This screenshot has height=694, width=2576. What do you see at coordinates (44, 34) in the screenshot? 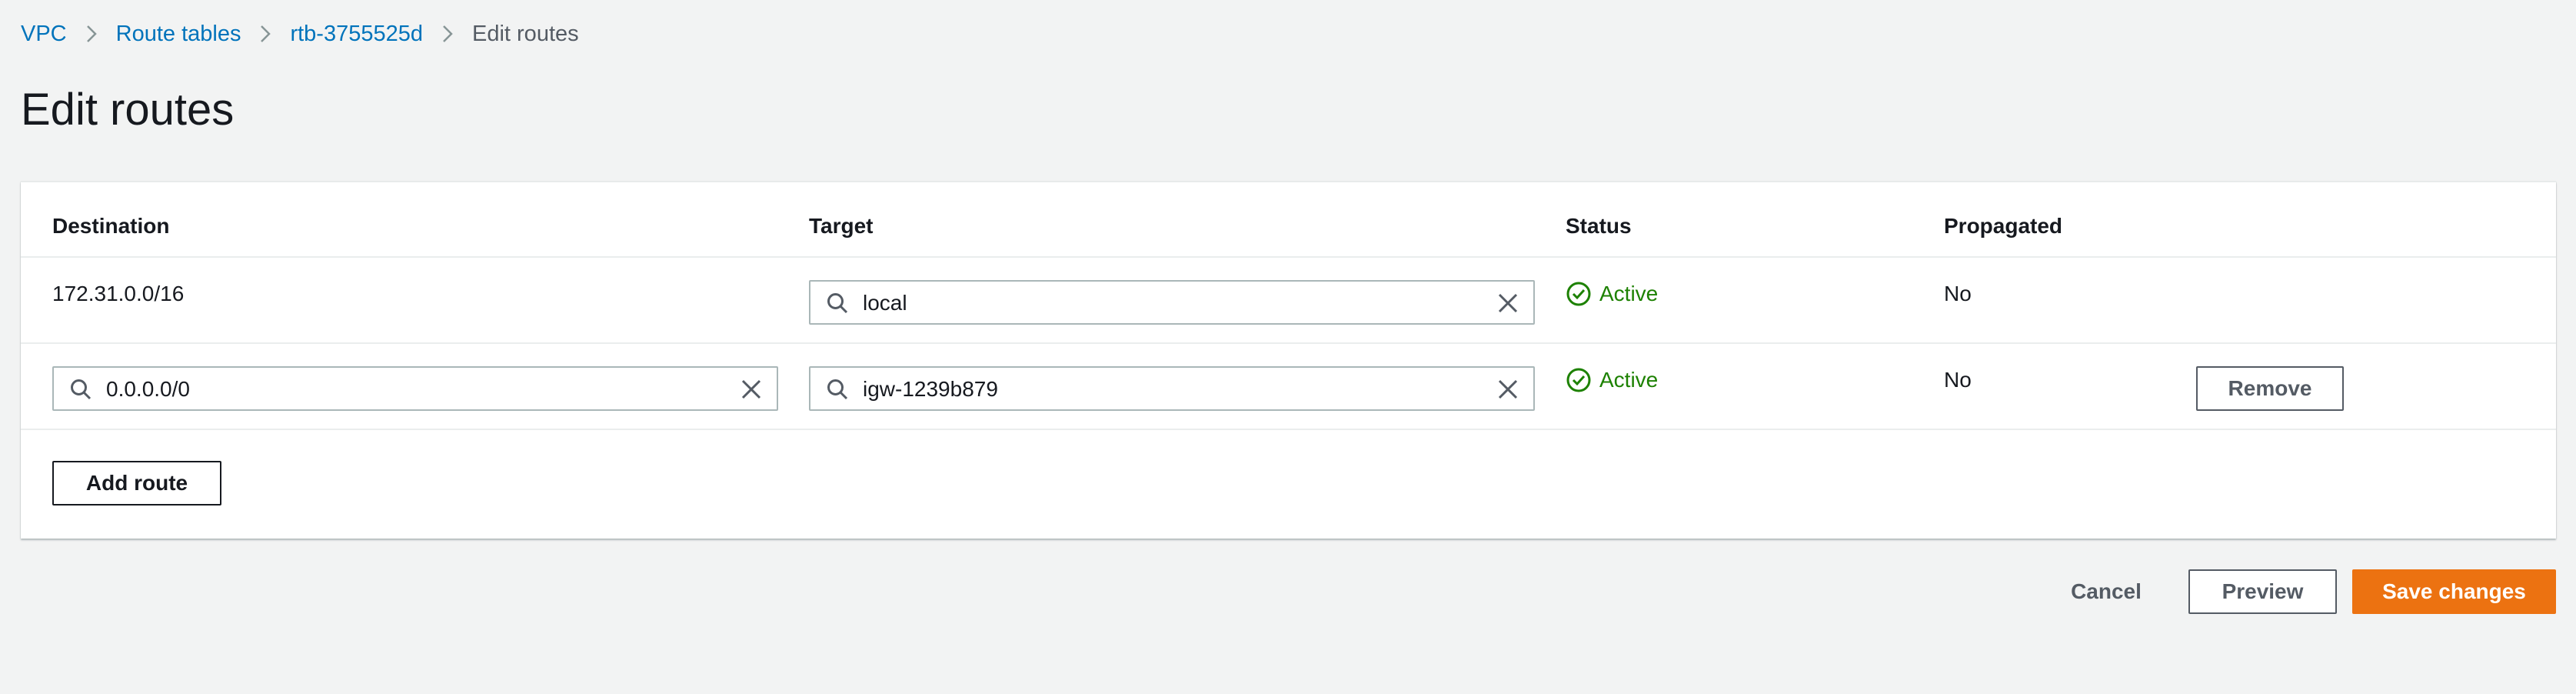
I see `breadcrumb-link-vpc: VPC` at bounding box center [44, 34].